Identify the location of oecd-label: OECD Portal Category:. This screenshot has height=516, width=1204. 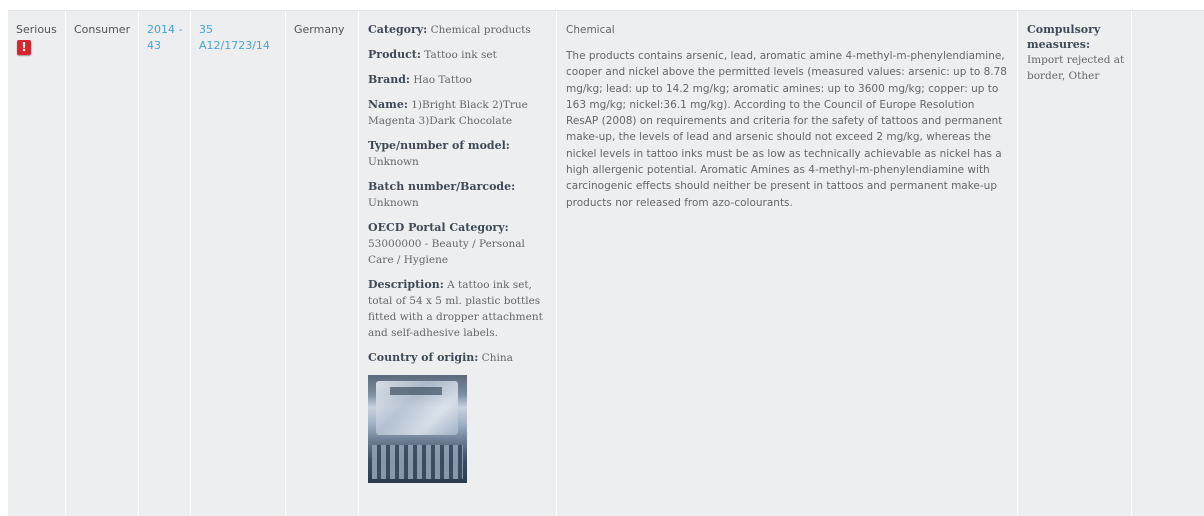
(438, 227).